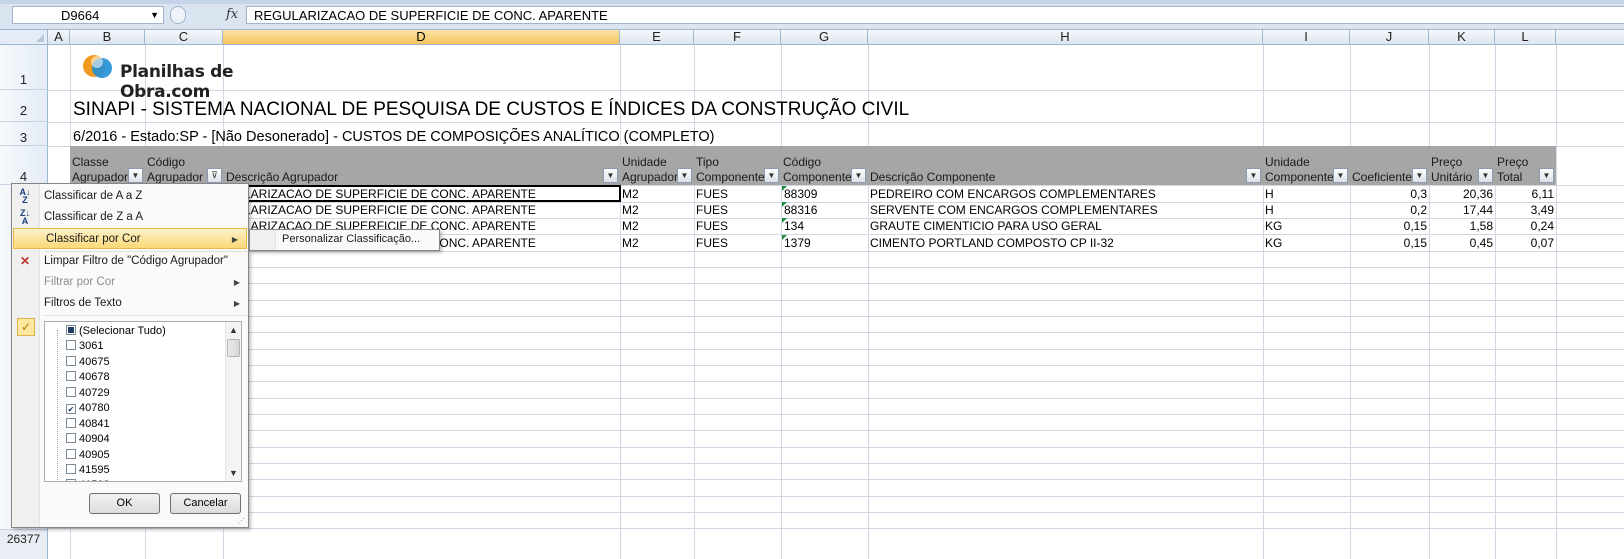 Image resolution: width=1624 pixels, height=559 pixels. Describe the element at coordinates (1462, 210) in the screenshot. I see `cell-k: 17,44` at that location.